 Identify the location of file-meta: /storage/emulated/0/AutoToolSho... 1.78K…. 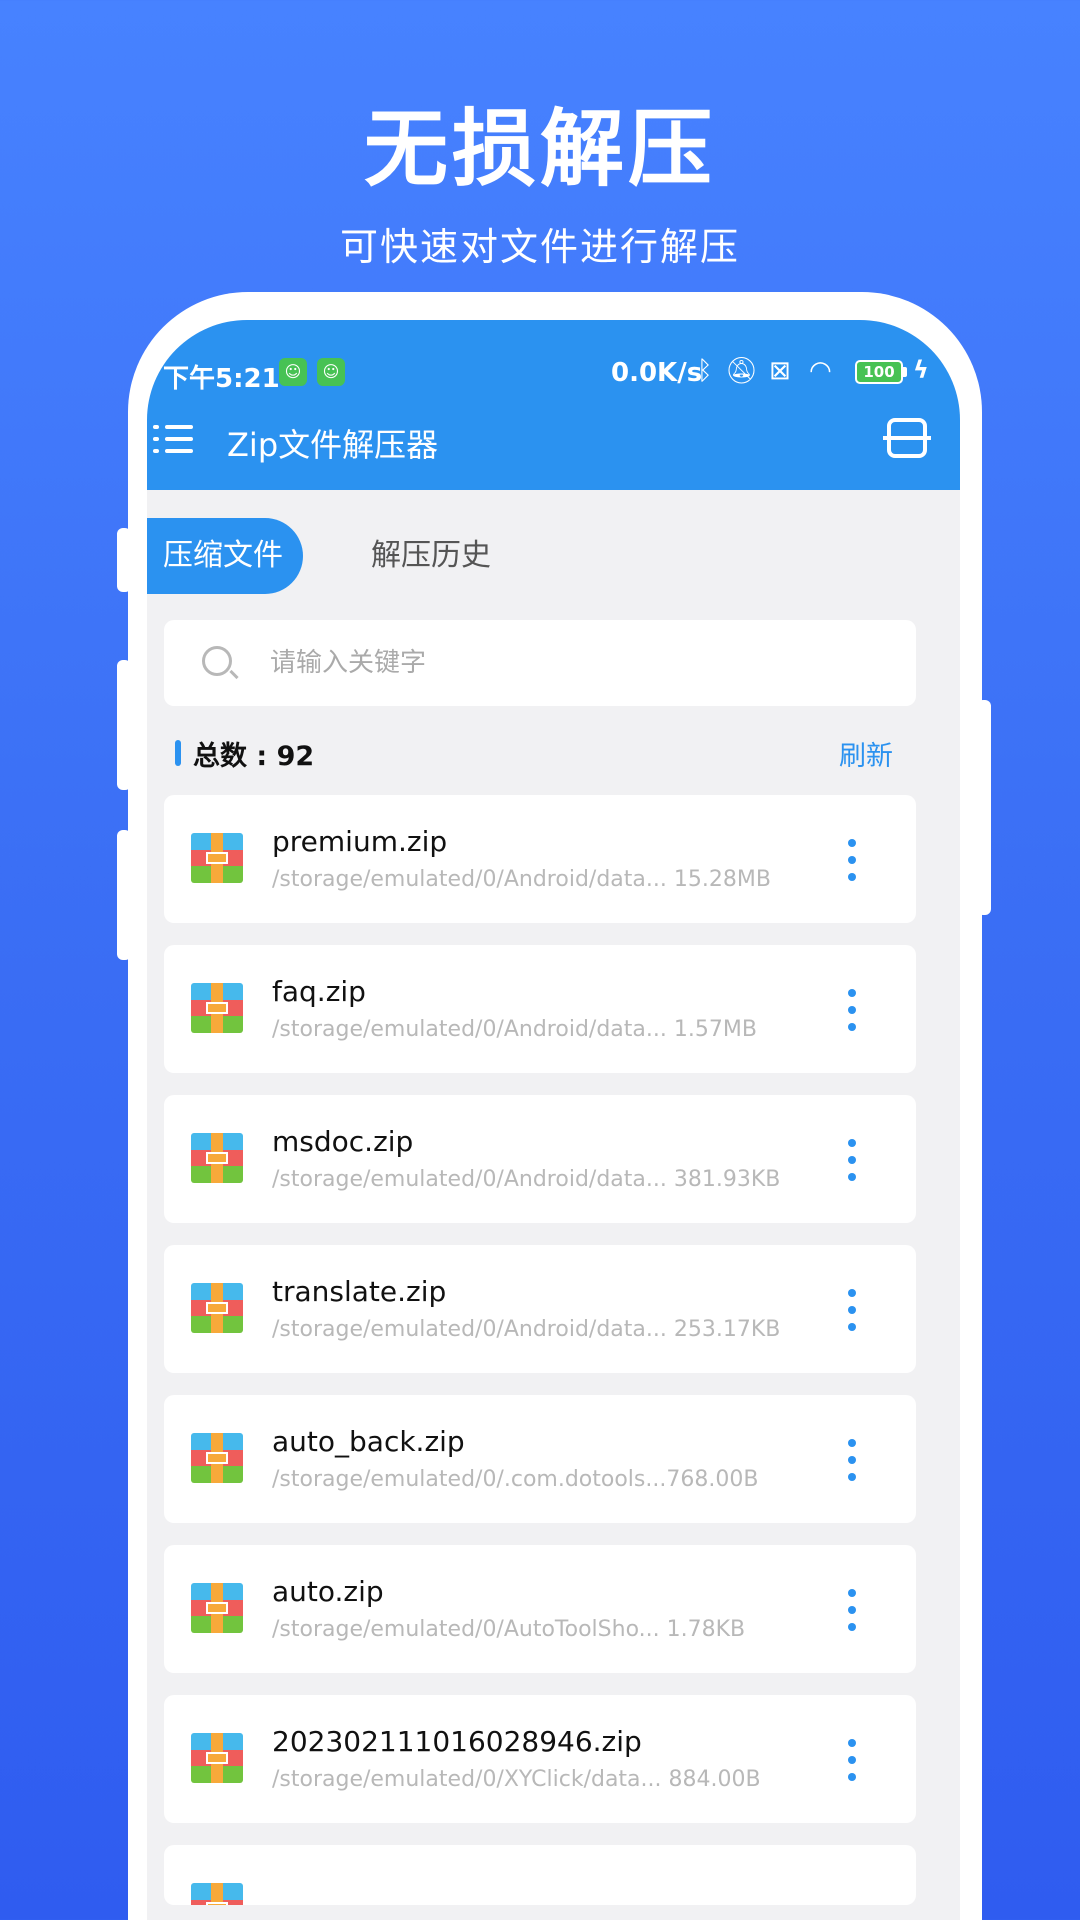
(508, 1629).